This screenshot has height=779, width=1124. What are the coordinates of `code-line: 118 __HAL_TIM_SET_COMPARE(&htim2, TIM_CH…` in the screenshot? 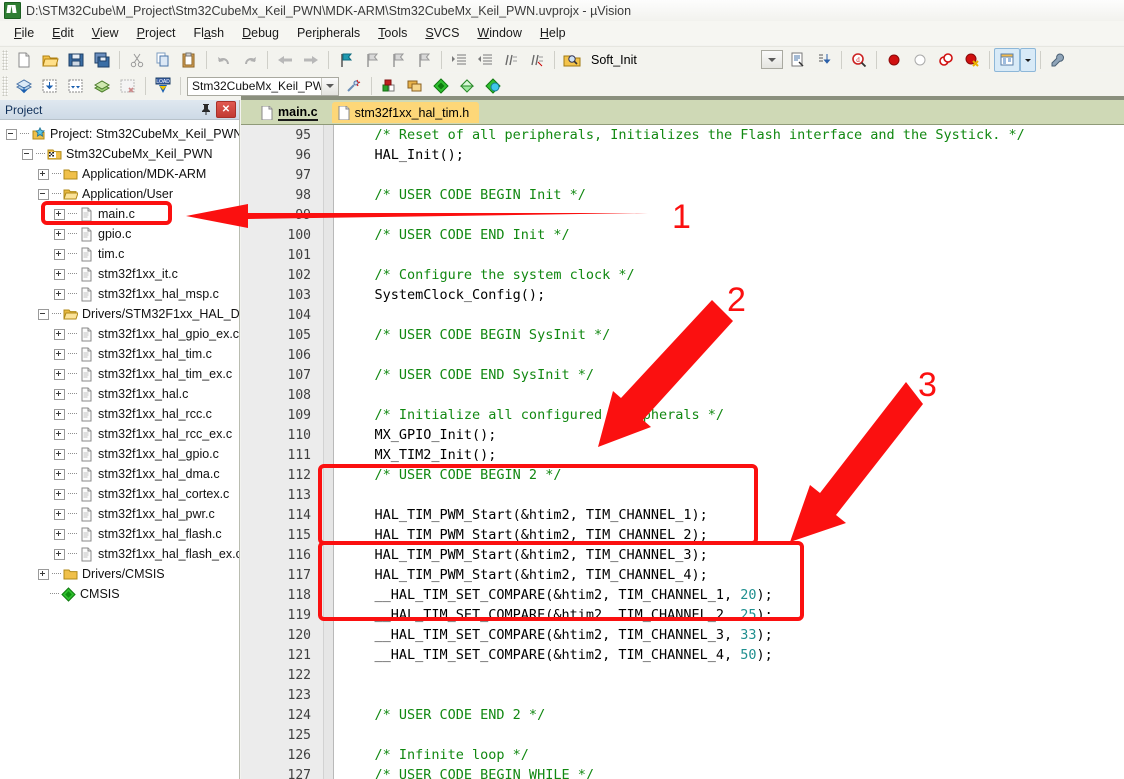 It's located at (682, 595).